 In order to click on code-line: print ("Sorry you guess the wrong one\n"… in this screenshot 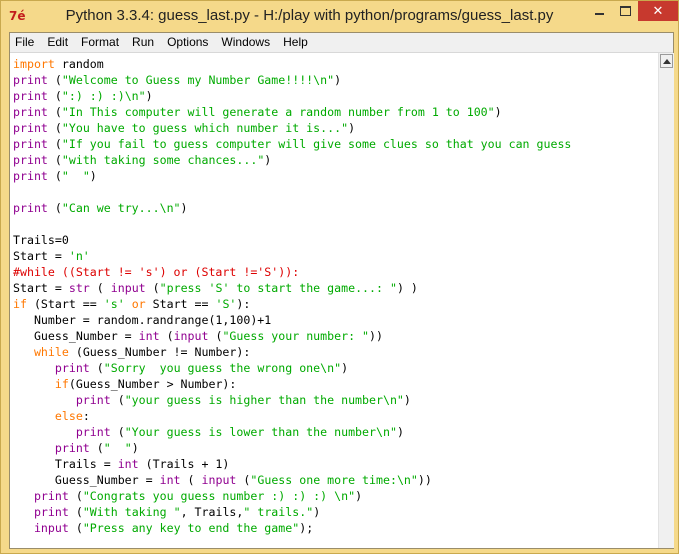, I will do `click(335, 368)`.